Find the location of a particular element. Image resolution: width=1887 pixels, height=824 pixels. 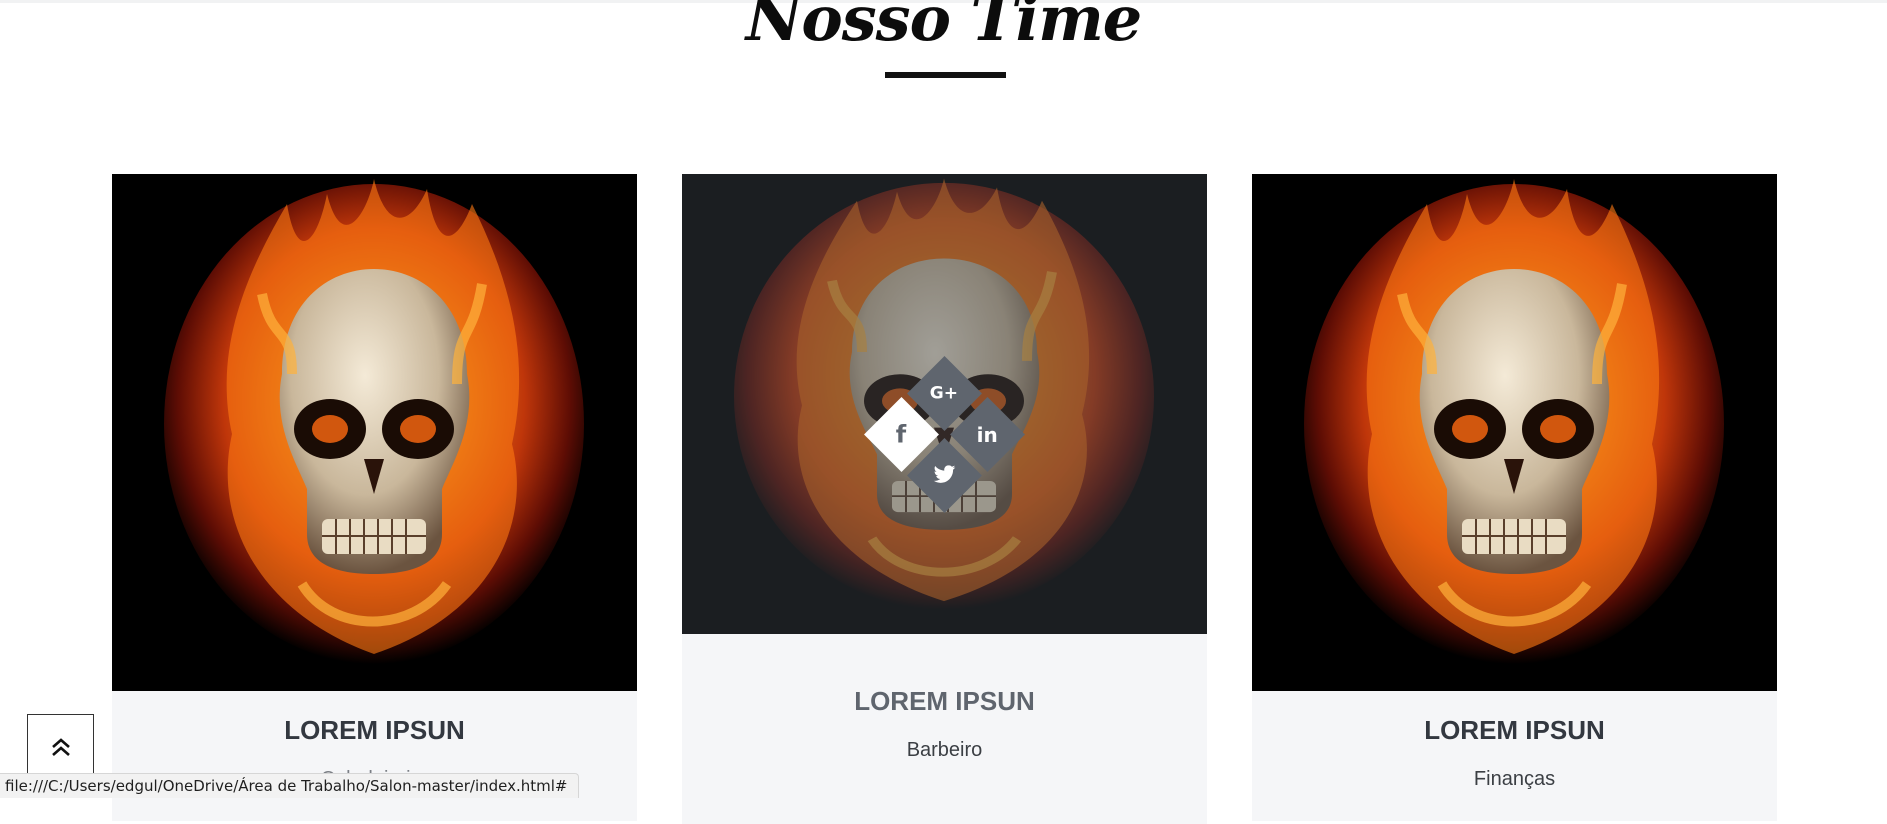

back-to-top-button is located at coordinates (60, 747).